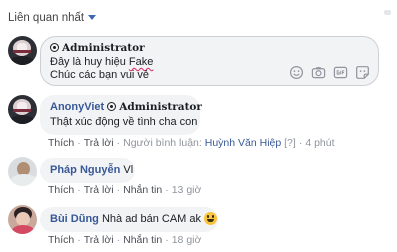 The image size is (397, 252). Describe the element at coordinates (318, 72) in the screenshot. I see `camera-icon` at that location.